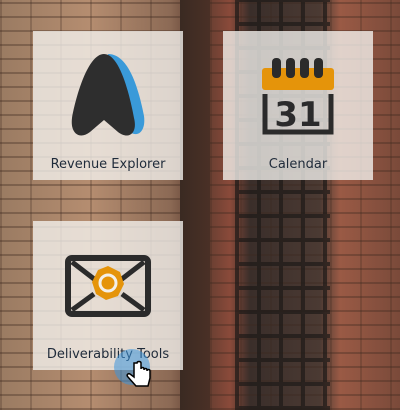 This screenshot has width=400, height=410. I want to click on tile-revenue-explorer: Revenue Explorer, so click(108, 105).